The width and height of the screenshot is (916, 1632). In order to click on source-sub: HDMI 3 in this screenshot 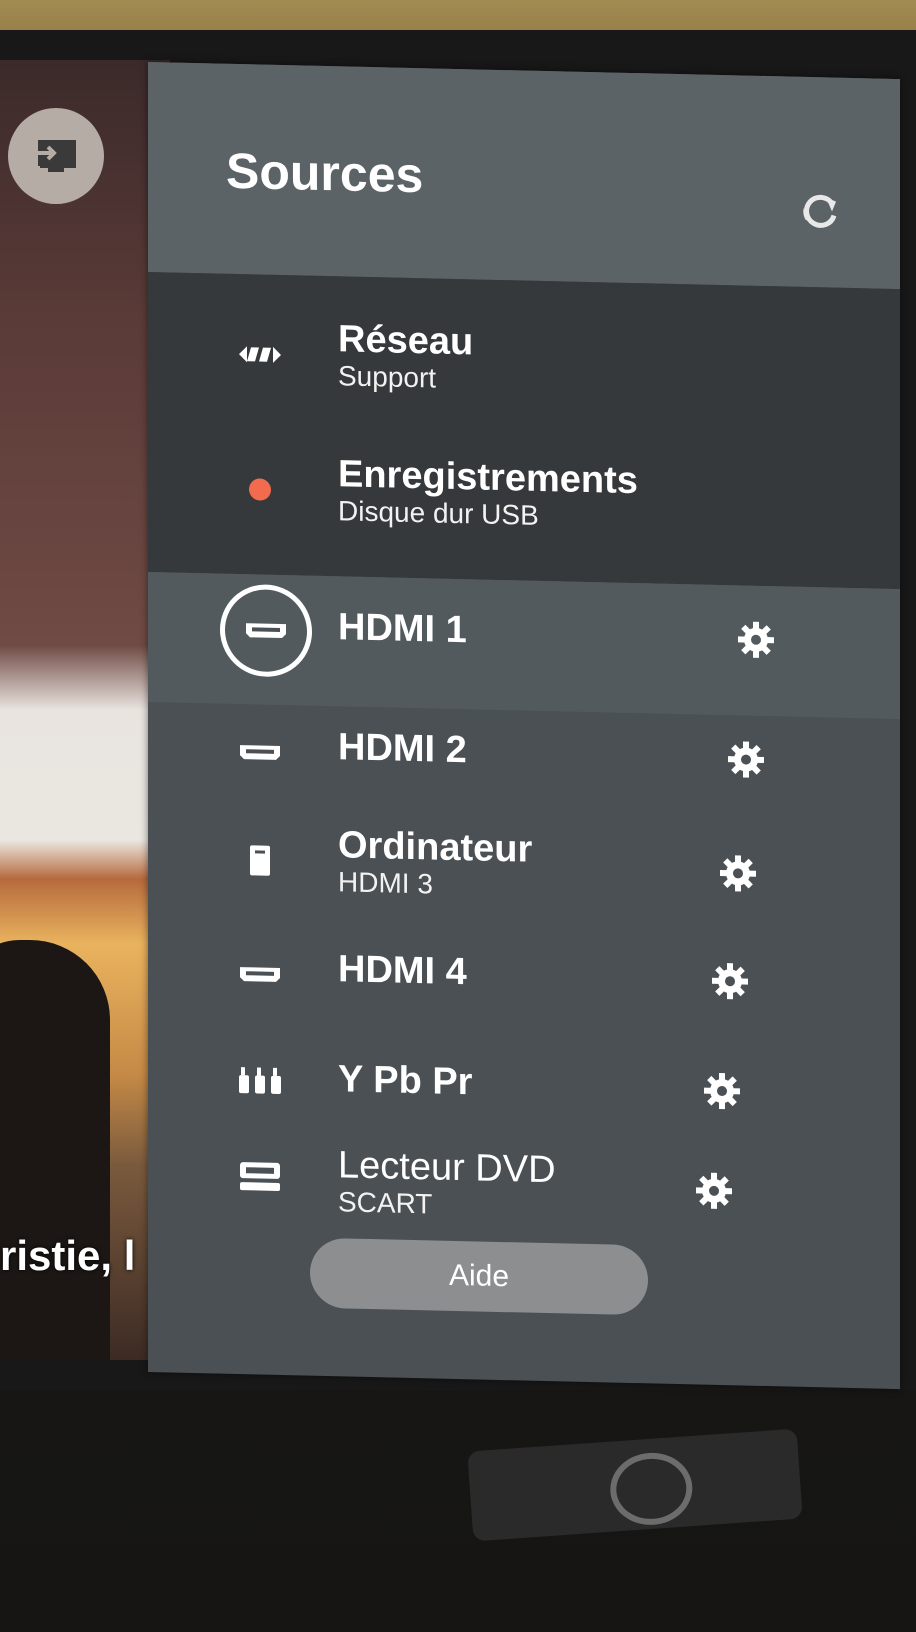, I will do `click(385, 883)`.